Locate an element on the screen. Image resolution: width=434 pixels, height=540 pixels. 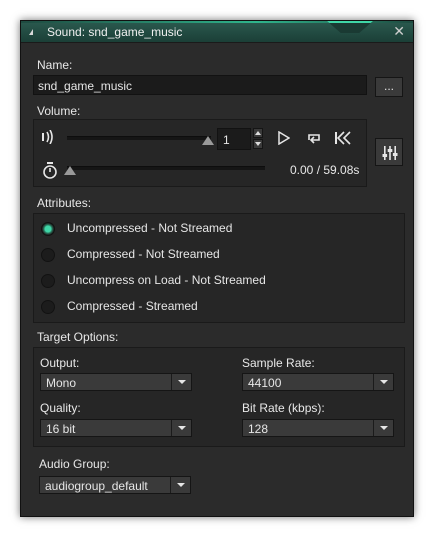
output-label: Output: is located at coordinates (60, 363).